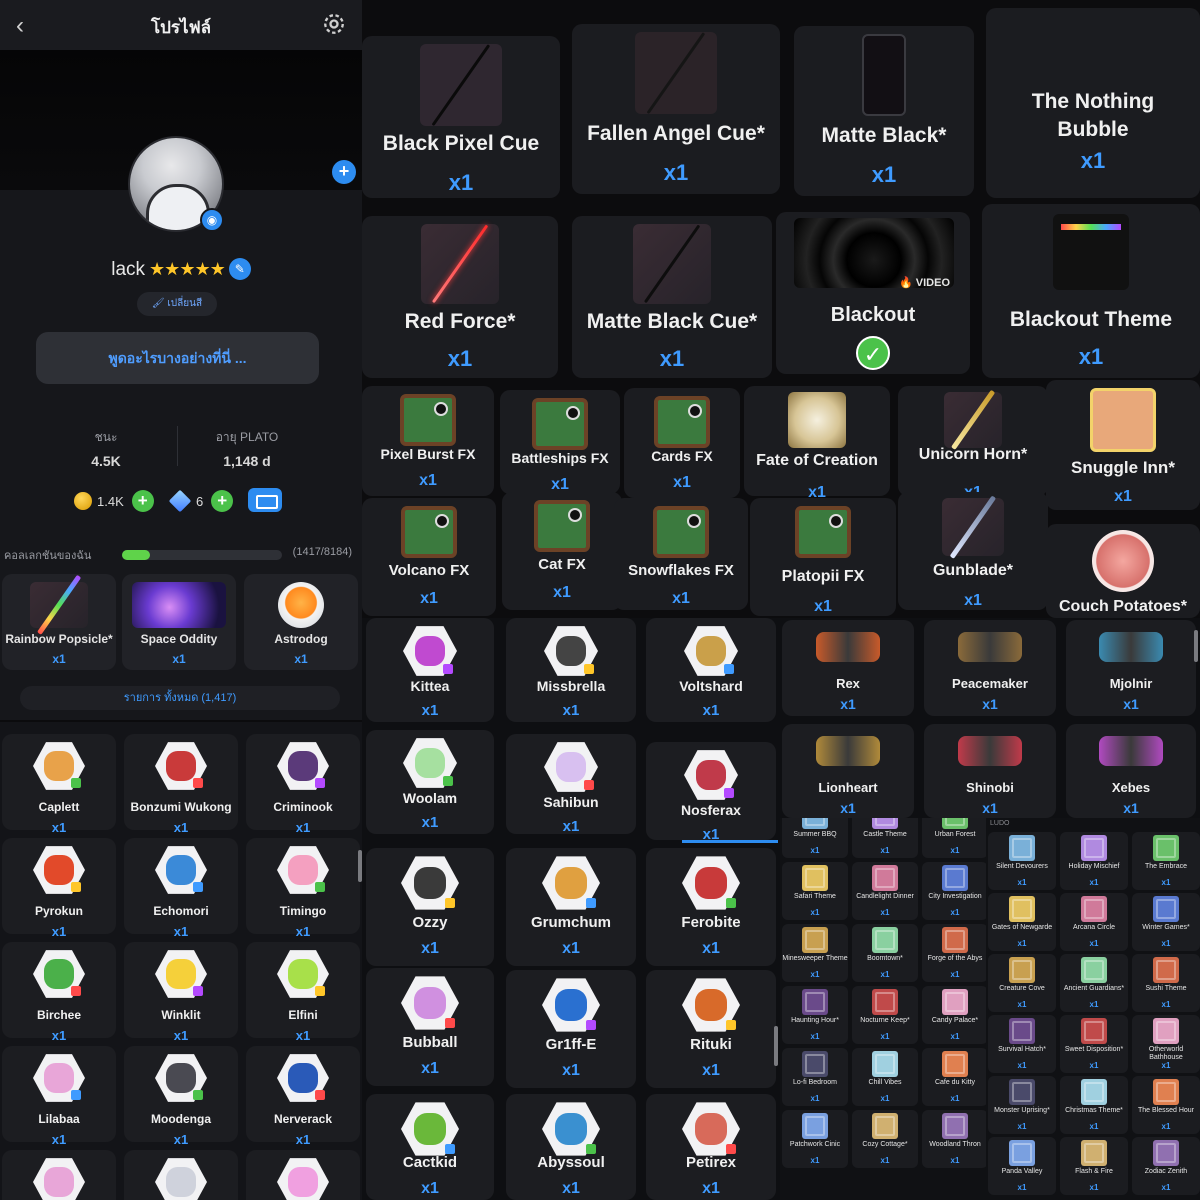 This screenshot has width=1200, height=1200. What do you see at coordinates (990, 668) in the screenshot?
I see `weapon-card: Peacemaker x1` at bounding box center [990, 668].